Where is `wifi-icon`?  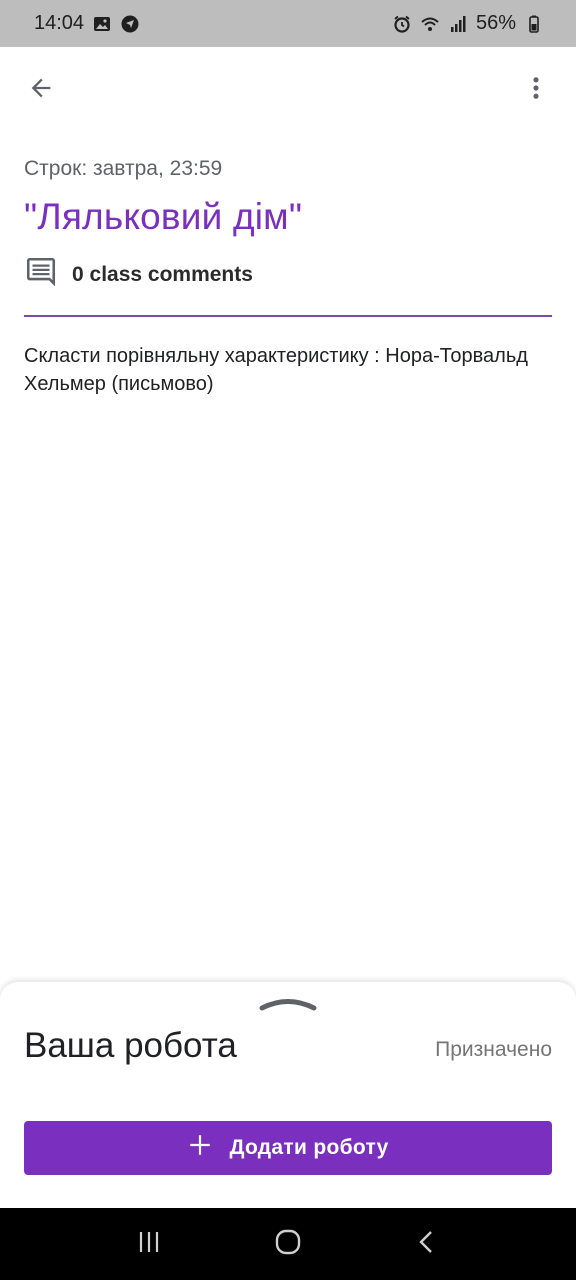
wifi-icon is located at coordinates (430, 24).